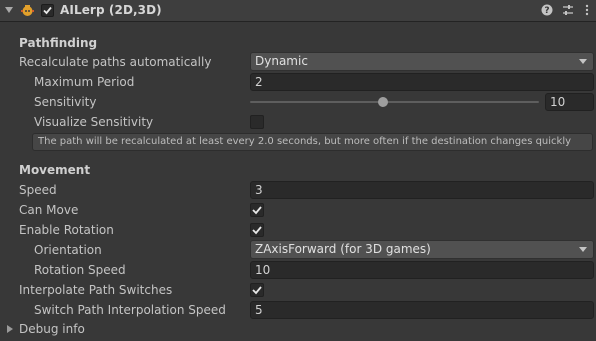 The width and height of the screenshot is (596, 341). I want to click on orientation-label: Orientation, so click(68, 250).